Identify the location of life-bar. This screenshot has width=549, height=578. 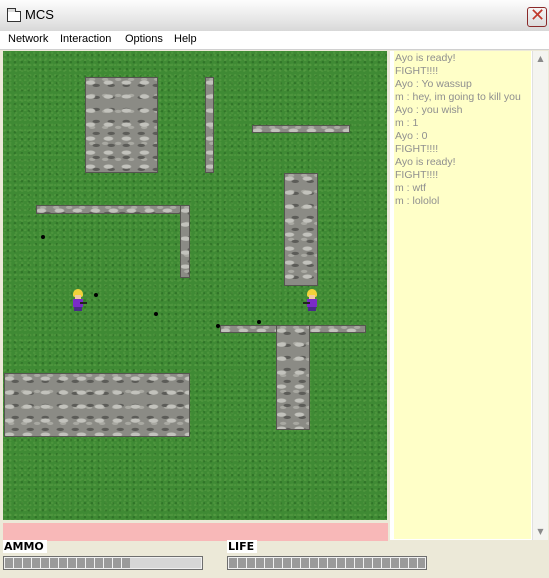
(327, 563).